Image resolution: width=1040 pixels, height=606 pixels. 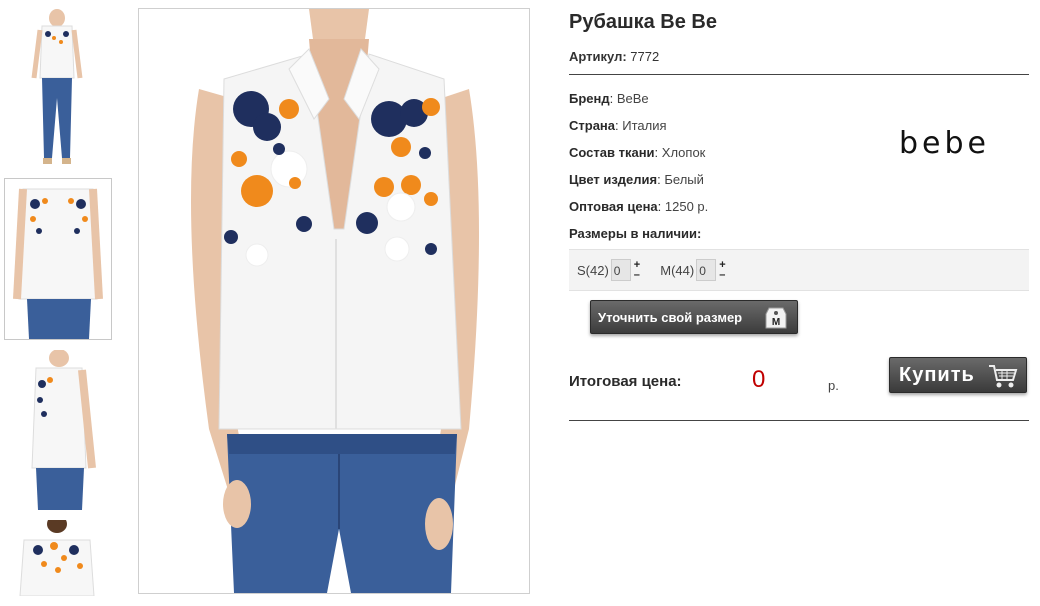 I want to click on brand-label: Бренд, so click(x=589, y=98).